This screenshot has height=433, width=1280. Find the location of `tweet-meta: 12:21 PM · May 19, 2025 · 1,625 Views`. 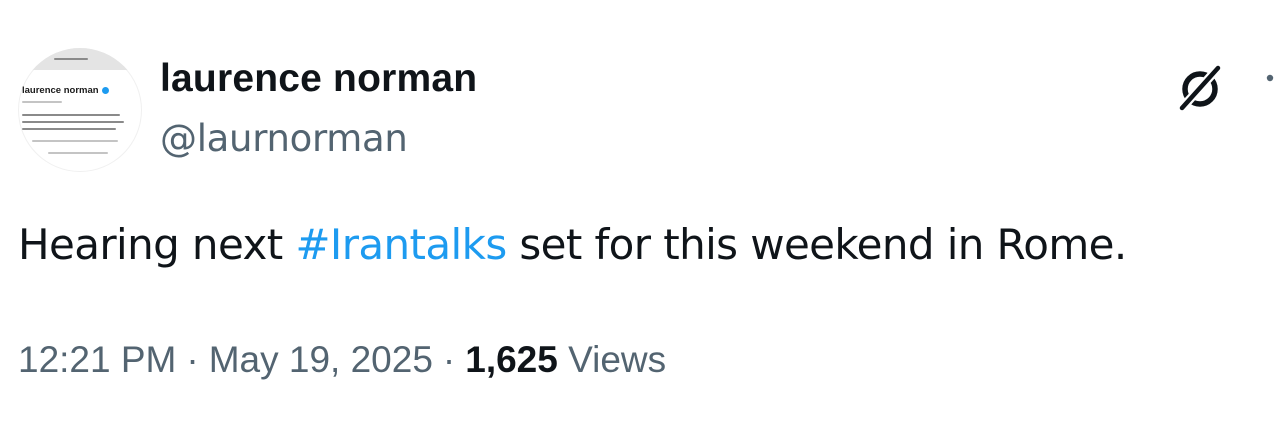

tweet-meta: 12:21 PM · May 19, 2025 · 1,625 Views is located at coordinates (342, 360).